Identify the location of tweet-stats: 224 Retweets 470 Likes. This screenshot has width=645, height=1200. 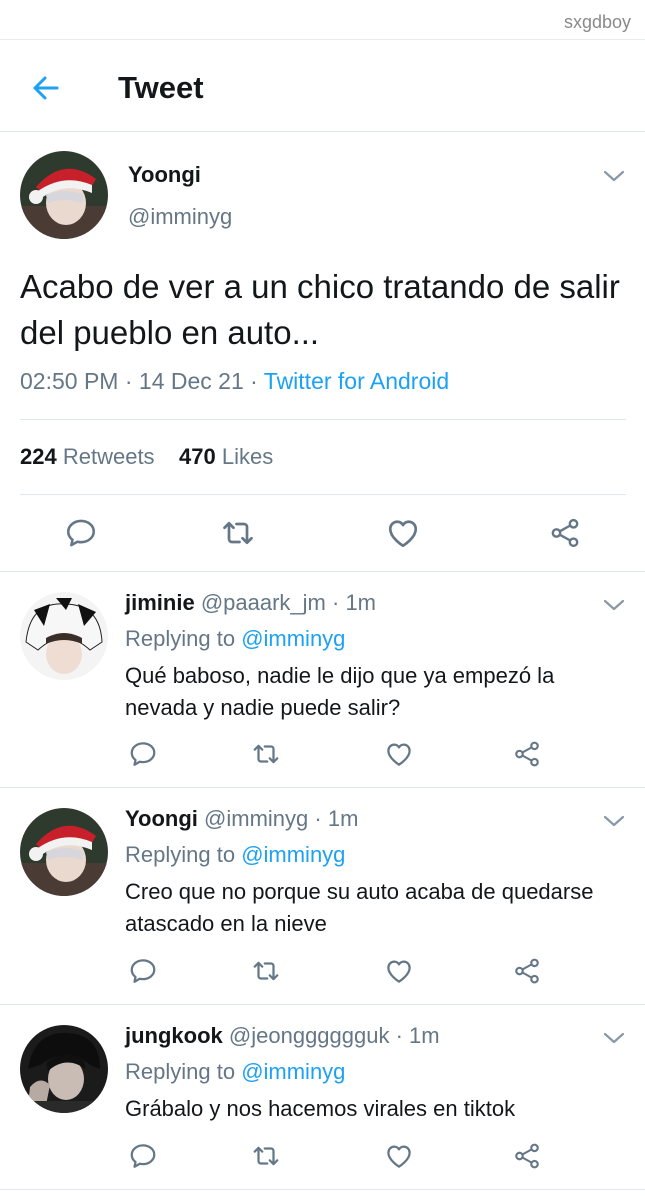
(146, 457).